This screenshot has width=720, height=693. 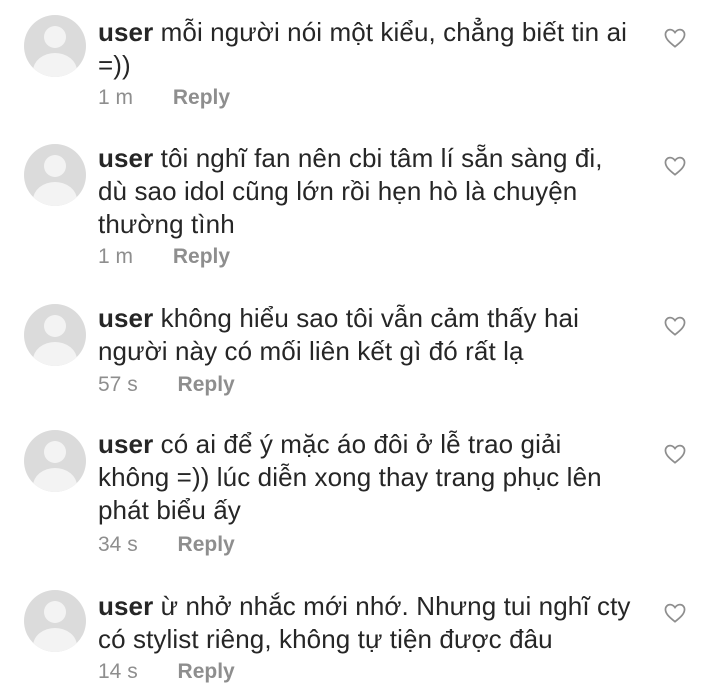 I want to click on comment-meta: 57 s Reply, so click(x=166, y=385).